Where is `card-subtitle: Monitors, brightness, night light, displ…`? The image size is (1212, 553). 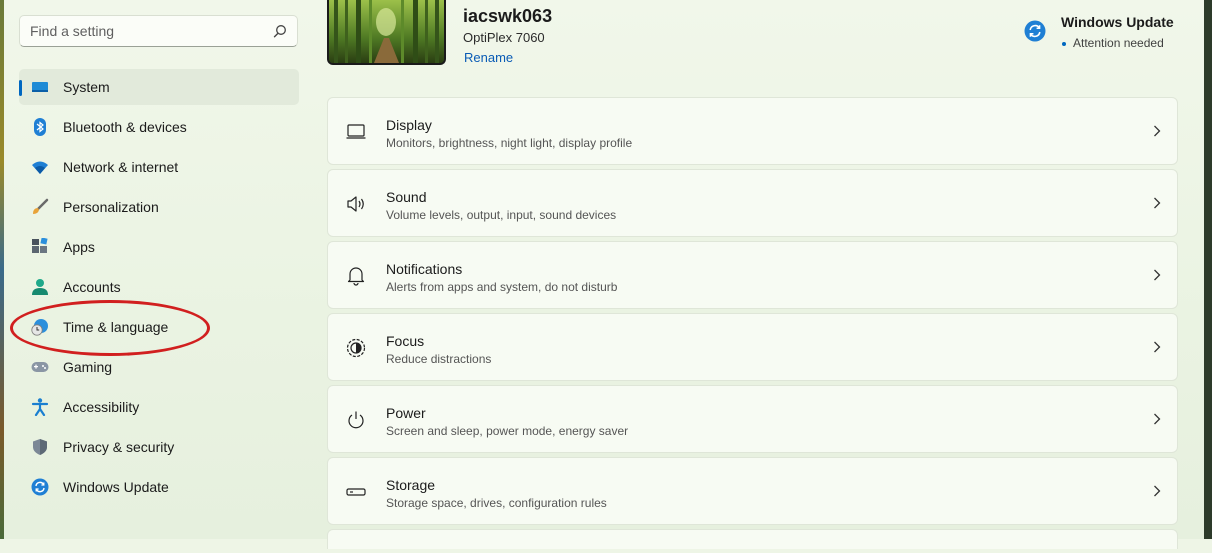 card-subtitle: Monitors, brightness, night light, displ… is located at coordinates (509, 143).